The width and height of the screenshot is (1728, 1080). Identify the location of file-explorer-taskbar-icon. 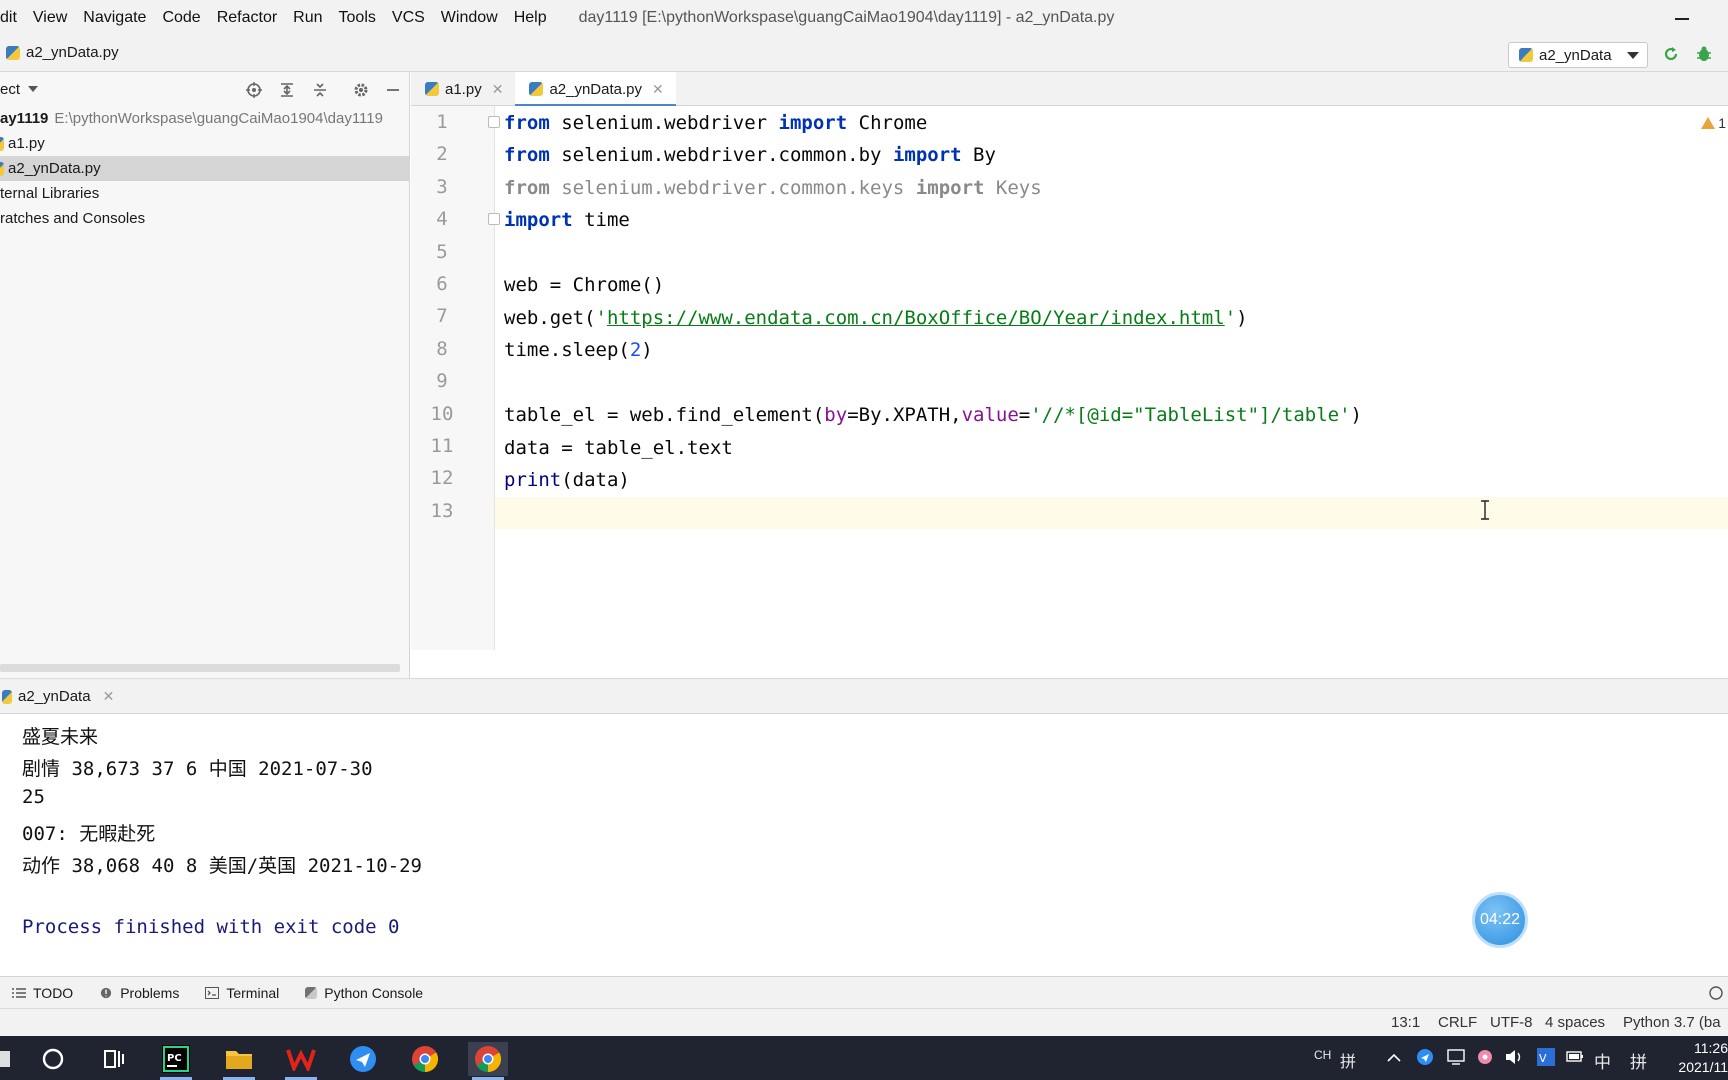
(239, 1061).